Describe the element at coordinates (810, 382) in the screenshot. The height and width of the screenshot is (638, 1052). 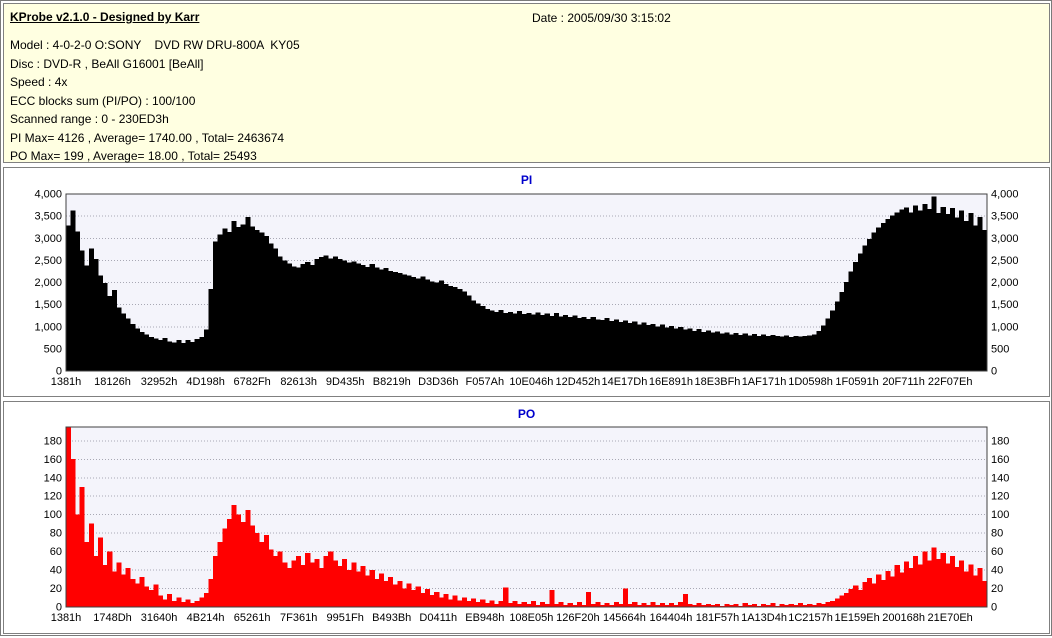
I see `svg-text: 1D0598h` at that location.